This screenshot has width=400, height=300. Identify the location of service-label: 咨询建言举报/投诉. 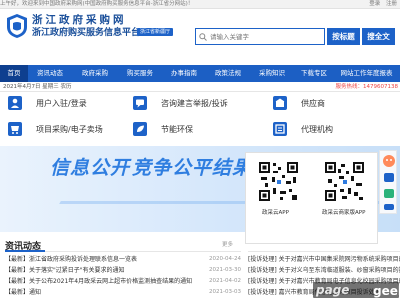
(194, 103).